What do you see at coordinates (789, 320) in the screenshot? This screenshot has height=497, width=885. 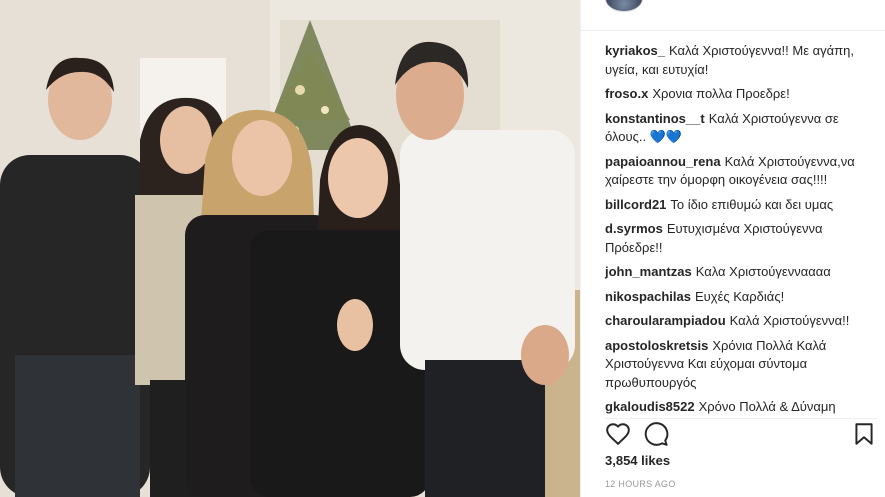 I see `comment-text: Καλά Χριστούγεννα!!` at bounding box center [789, 320].